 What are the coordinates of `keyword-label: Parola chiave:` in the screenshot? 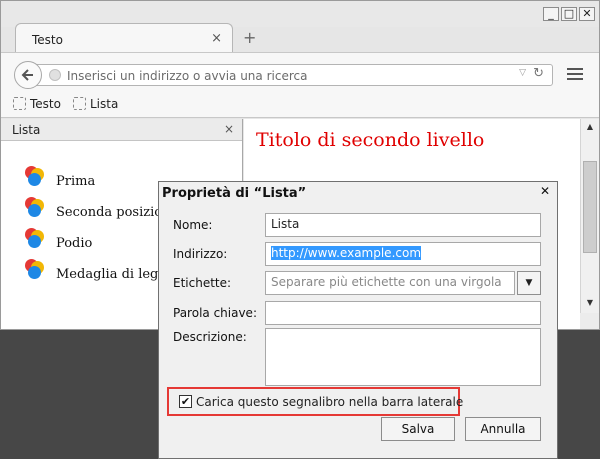 It's located at (215, 313).